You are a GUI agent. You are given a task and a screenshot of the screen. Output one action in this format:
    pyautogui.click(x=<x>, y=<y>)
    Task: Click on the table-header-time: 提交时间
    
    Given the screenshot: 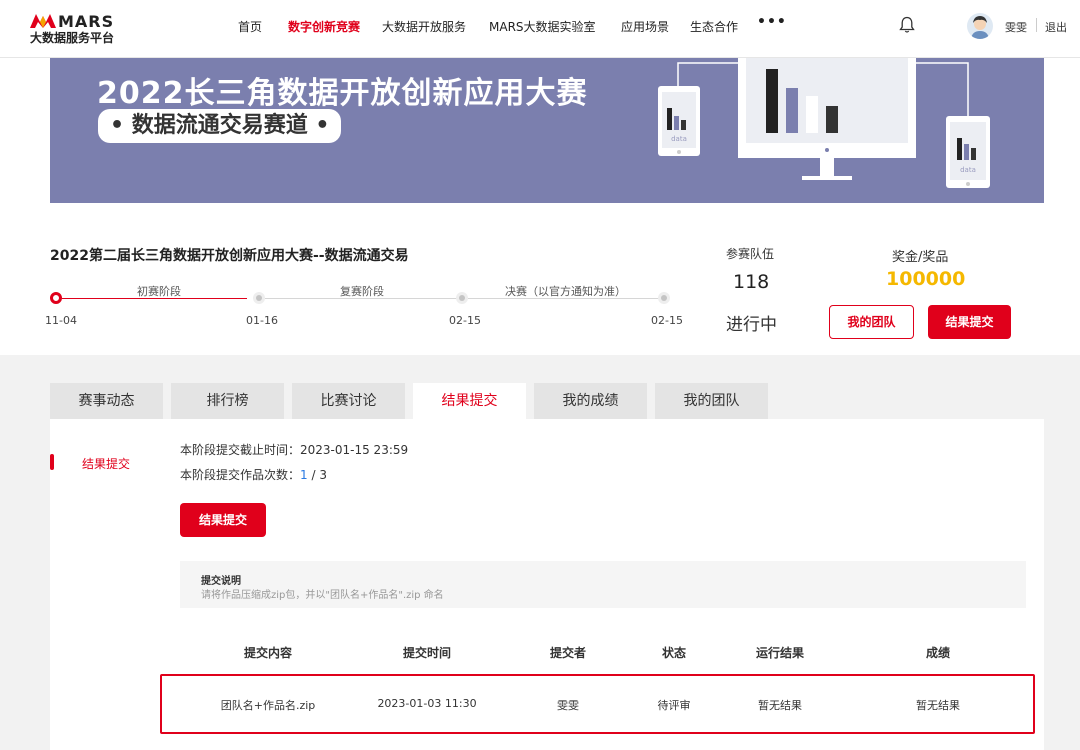 What is the action you would take?
    pyautogui.click(x=427, y=653)
    